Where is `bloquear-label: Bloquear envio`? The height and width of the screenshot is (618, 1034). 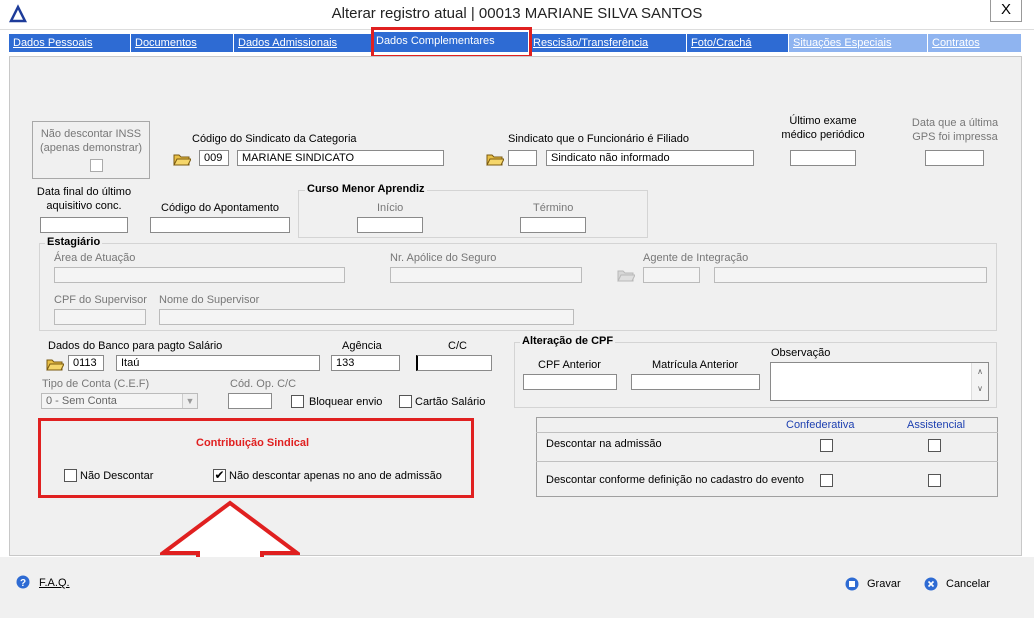
bloquear-label: Bloquear envio is located at coordinates (346, 402).